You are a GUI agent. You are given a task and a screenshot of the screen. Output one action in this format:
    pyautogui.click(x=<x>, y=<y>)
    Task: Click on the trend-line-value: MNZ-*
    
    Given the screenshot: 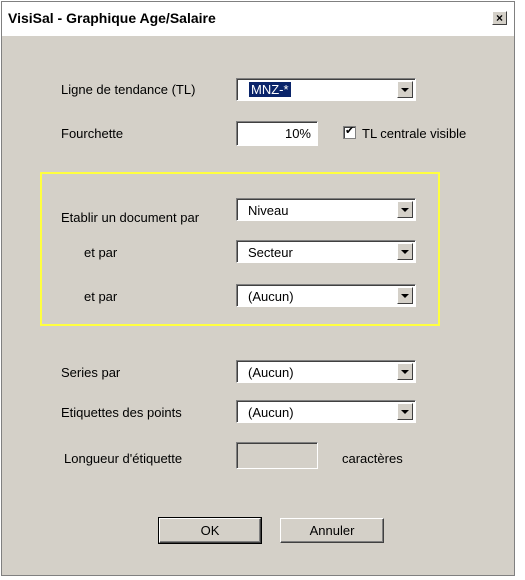 What is the action you would take?
    pyautogui.click(x=270, y=89)
    